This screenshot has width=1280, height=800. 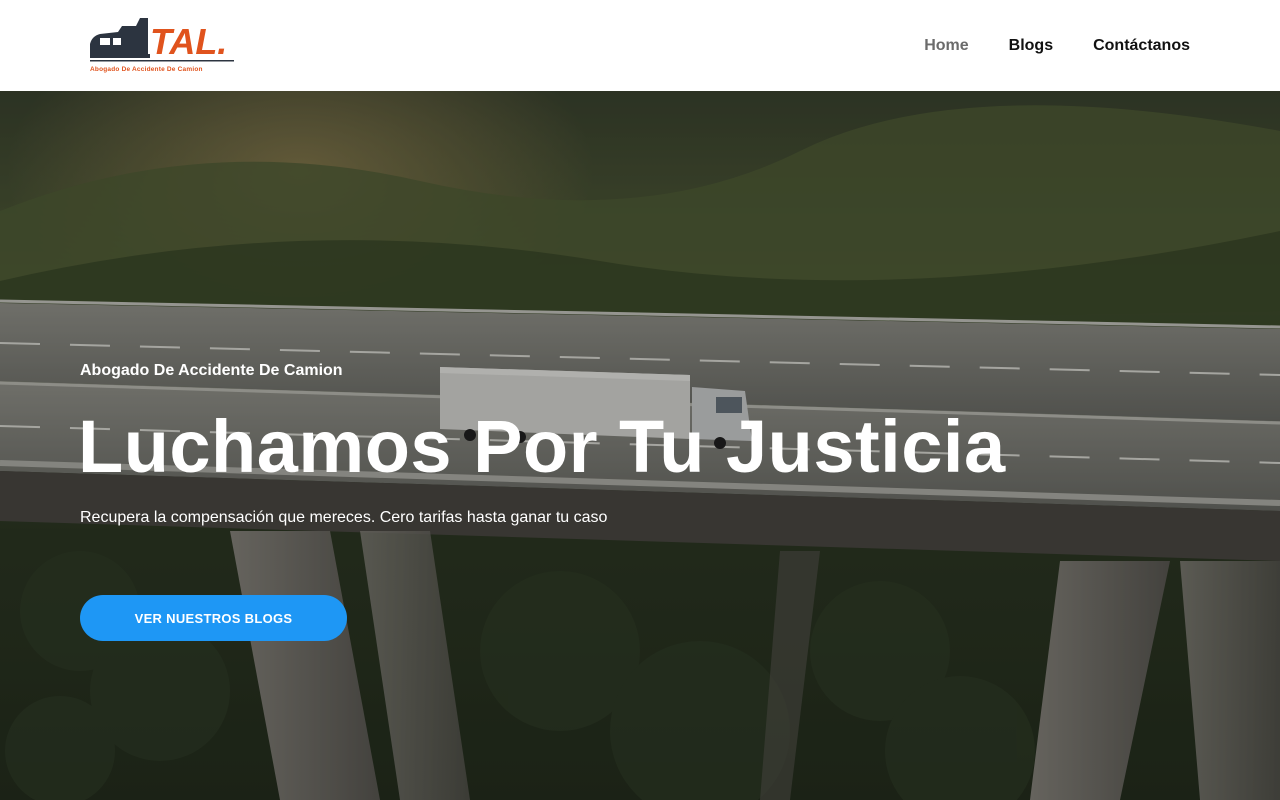 I want to click on truck-logo-icon: TAL., so click(x=162, y=40).